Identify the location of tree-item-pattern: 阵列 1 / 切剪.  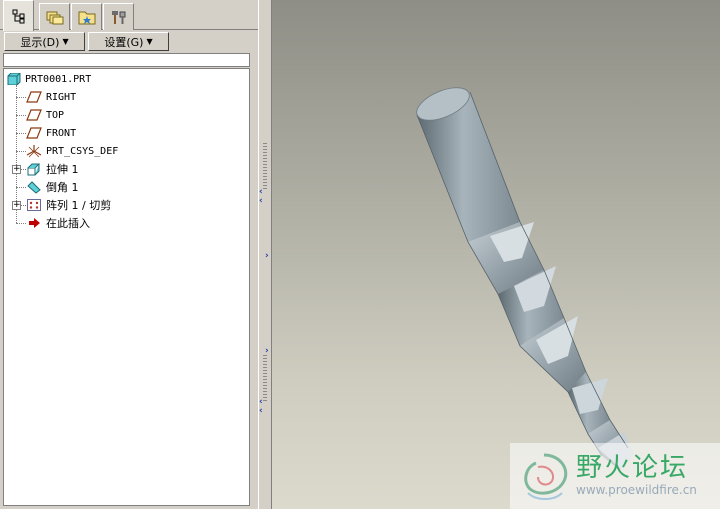
(68, 205).